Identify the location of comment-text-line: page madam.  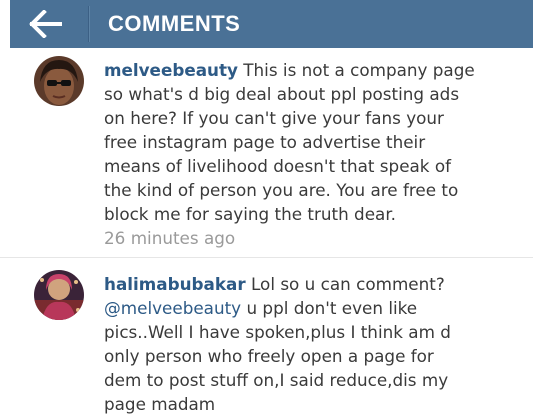
(160, 404).